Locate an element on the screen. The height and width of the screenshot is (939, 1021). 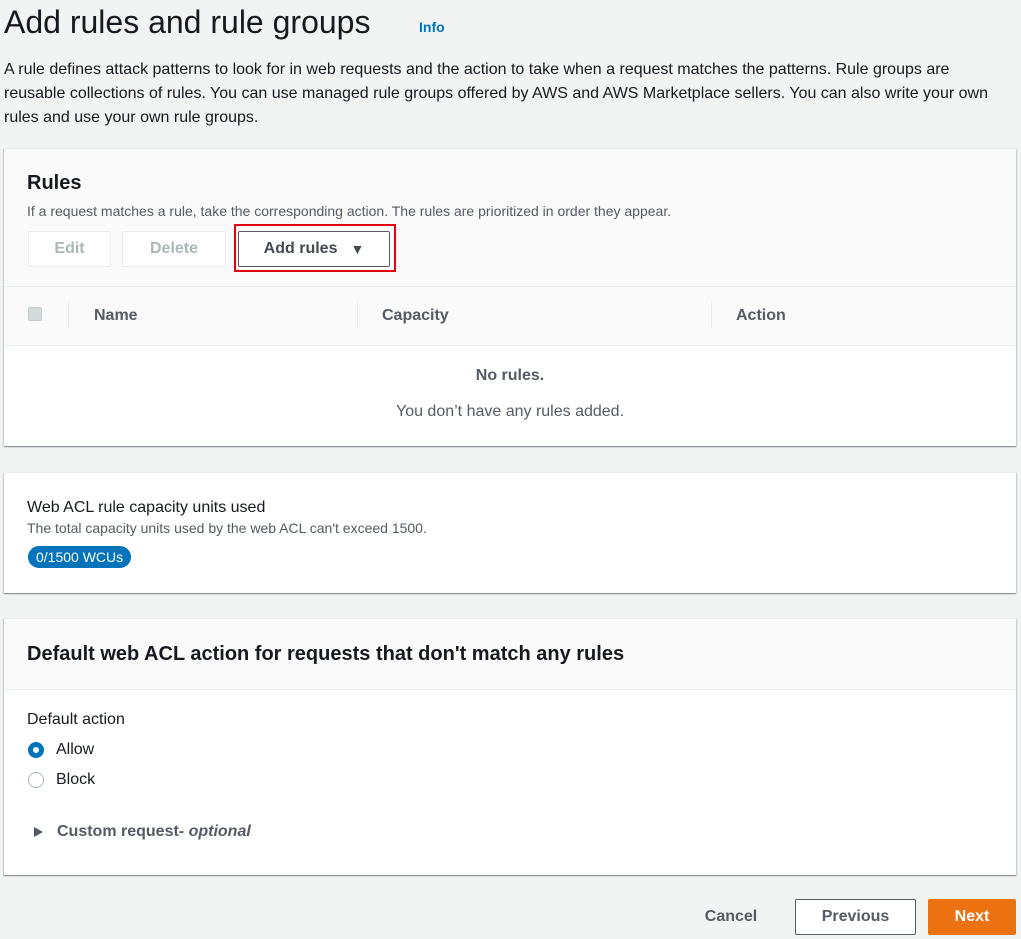
default-action-label: Default action is located at coordinates (76, 719).